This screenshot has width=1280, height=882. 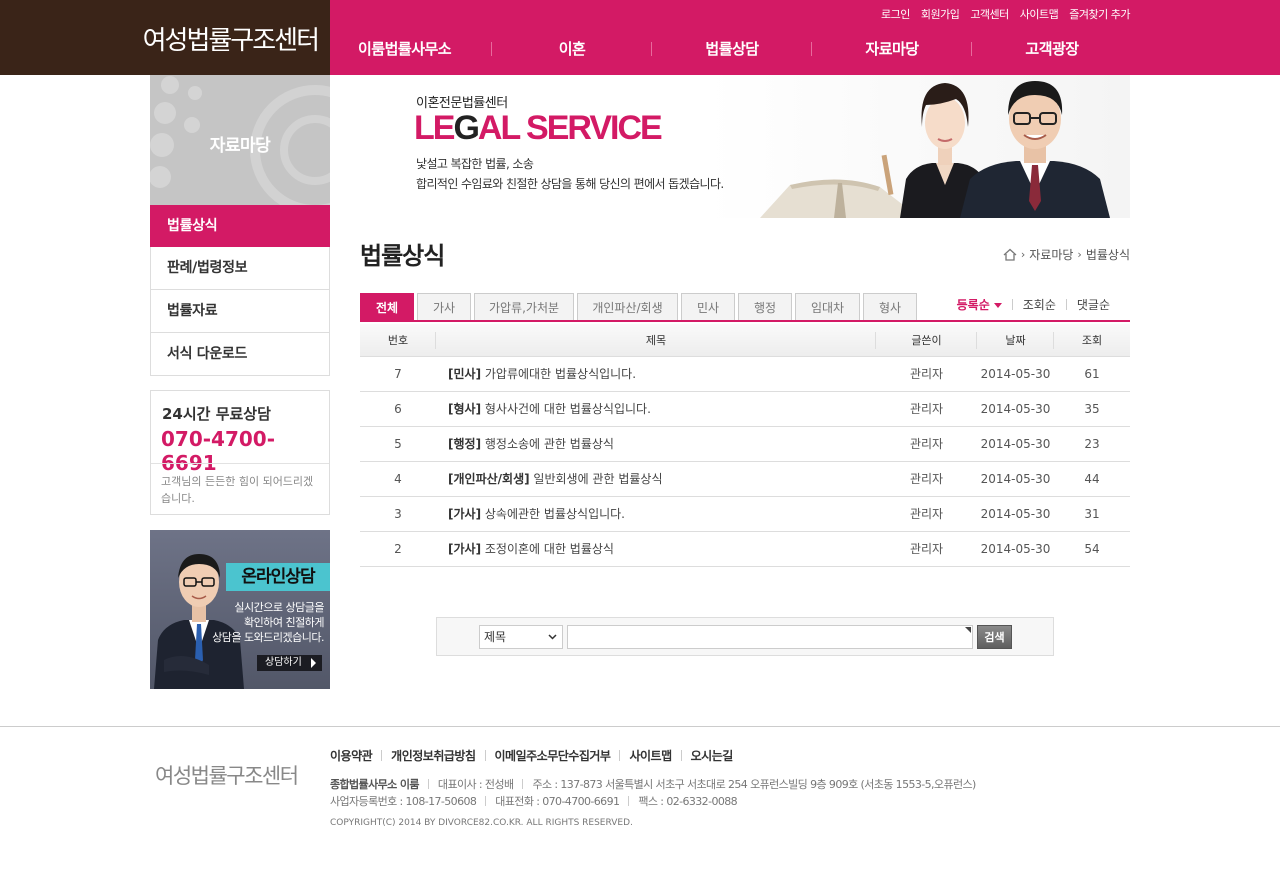 What do you see at coordinates (770, 637) in the screenshot?
I see `search-input` at bounding box center [770, 637].